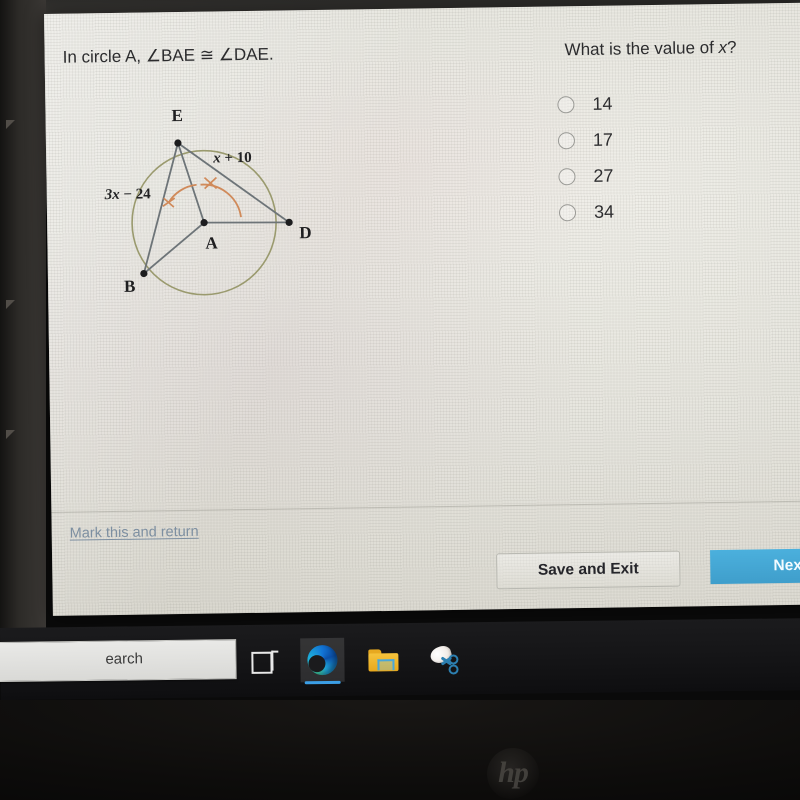 The image size is (800, 800). Describe the element at coordinates (232, 158) in the screenshot. I see `chord-ED-expression: x + 10` at that location.